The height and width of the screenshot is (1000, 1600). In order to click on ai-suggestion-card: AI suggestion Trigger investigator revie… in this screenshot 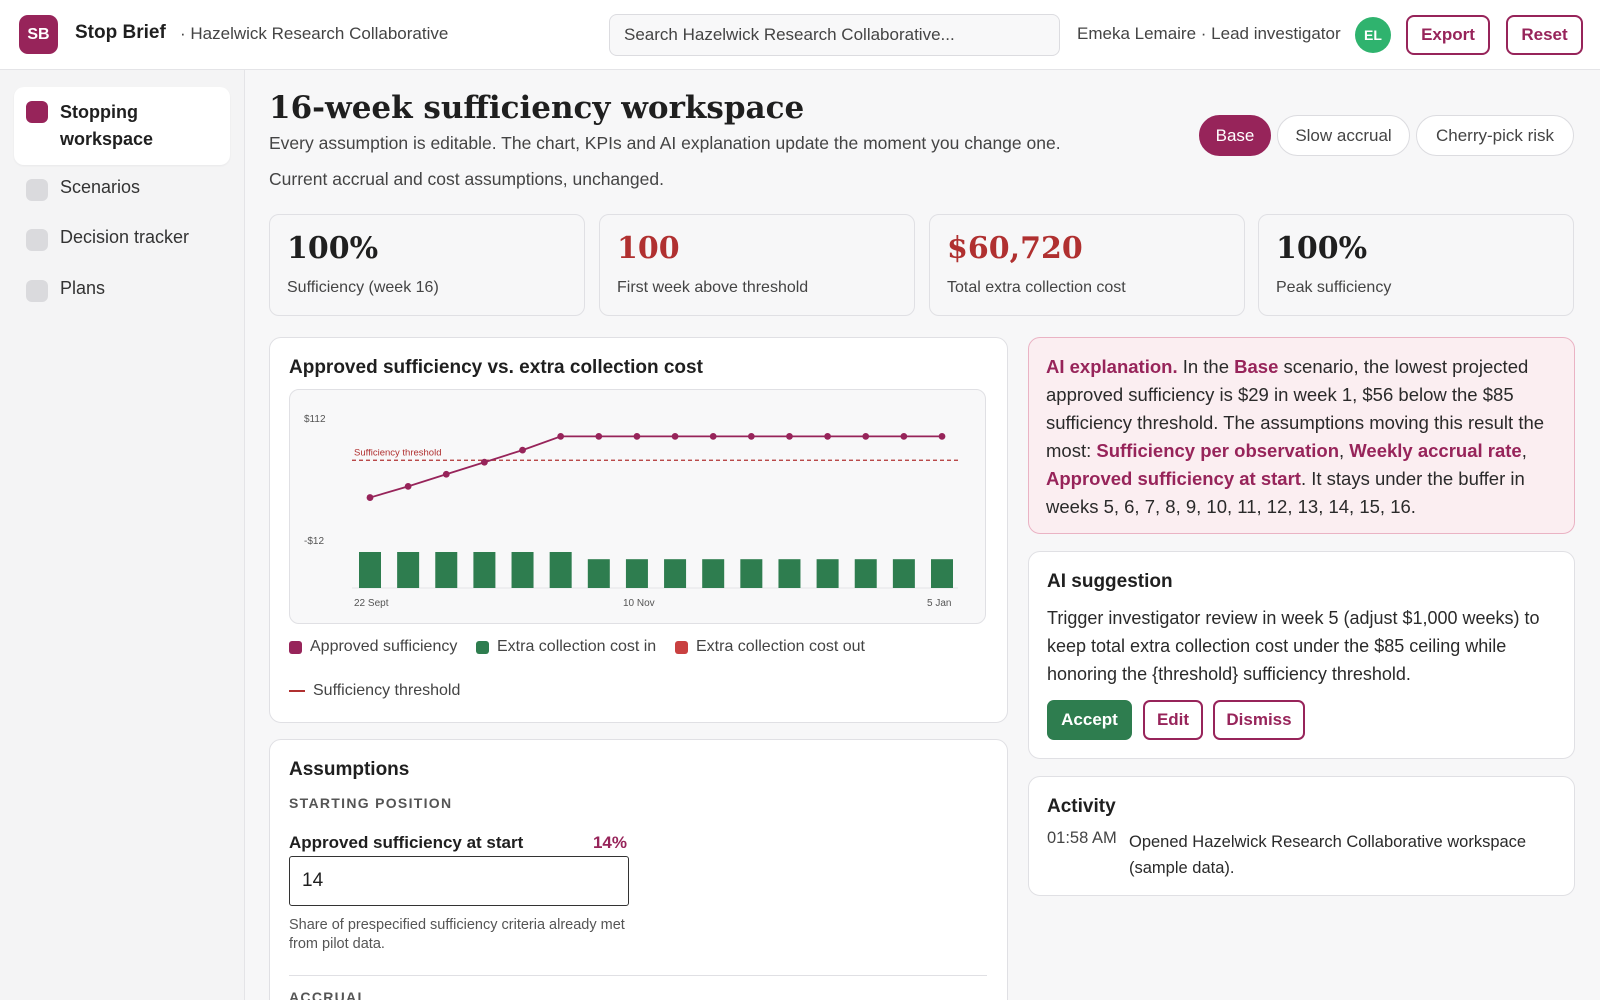, I will do `click(1301, 655)`.